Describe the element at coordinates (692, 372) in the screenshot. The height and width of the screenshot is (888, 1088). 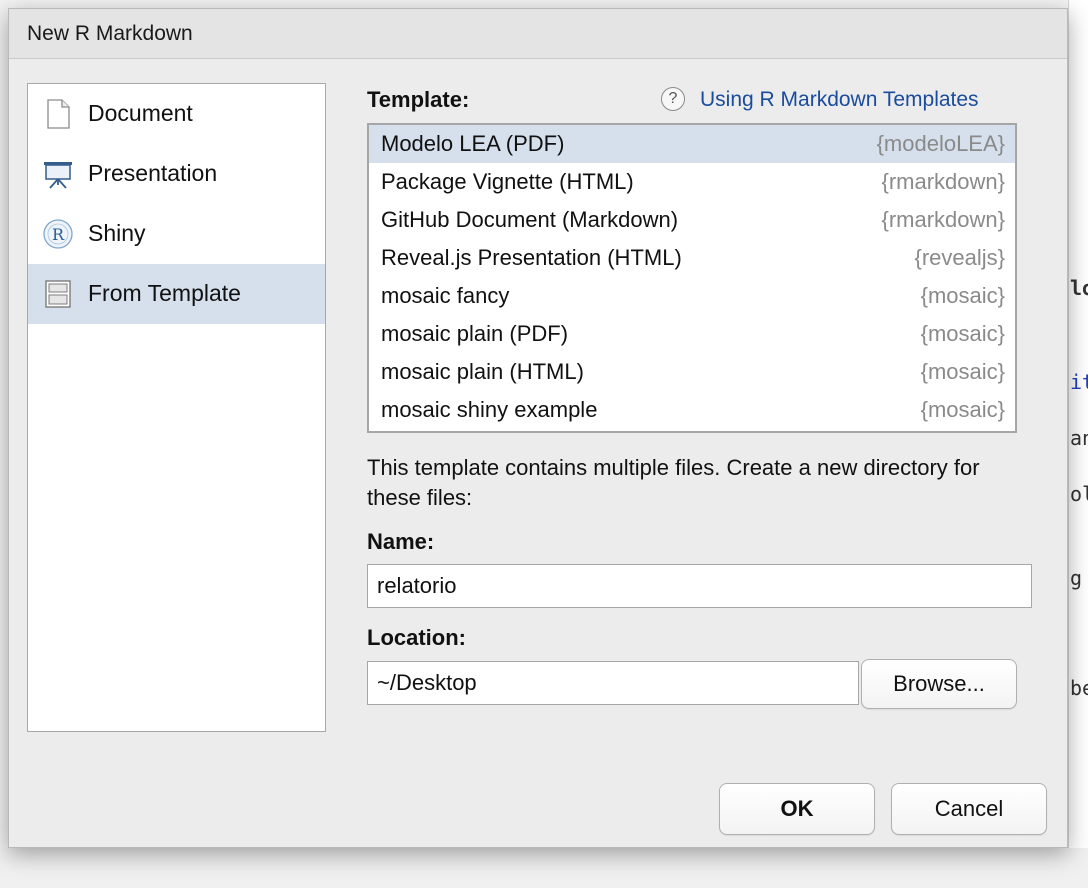
I see `template-row: mosaic plain (HTML) {mosaic}` at that location.